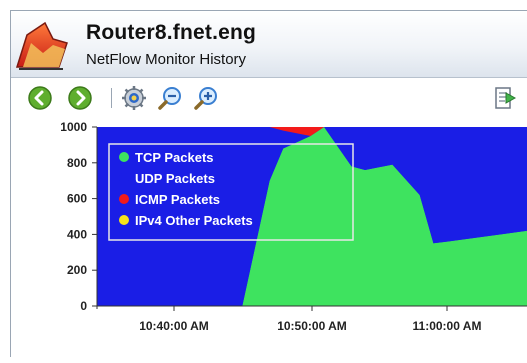 The image size is (527, 363). I want to click on window-title: Router8.fnet.eng, so click(171, 32).